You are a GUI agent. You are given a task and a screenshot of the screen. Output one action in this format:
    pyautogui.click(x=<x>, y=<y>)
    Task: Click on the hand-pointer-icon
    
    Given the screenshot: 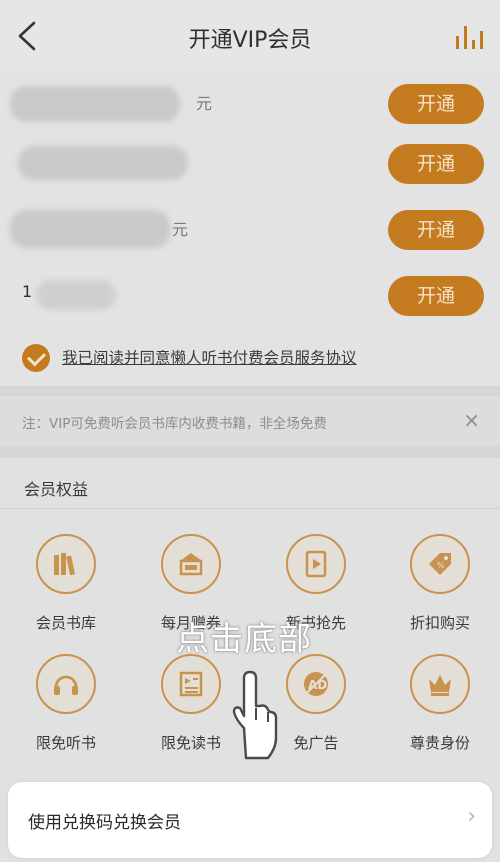 What is the action you would take?
    pyautogui.click(x=255, y=715)
    